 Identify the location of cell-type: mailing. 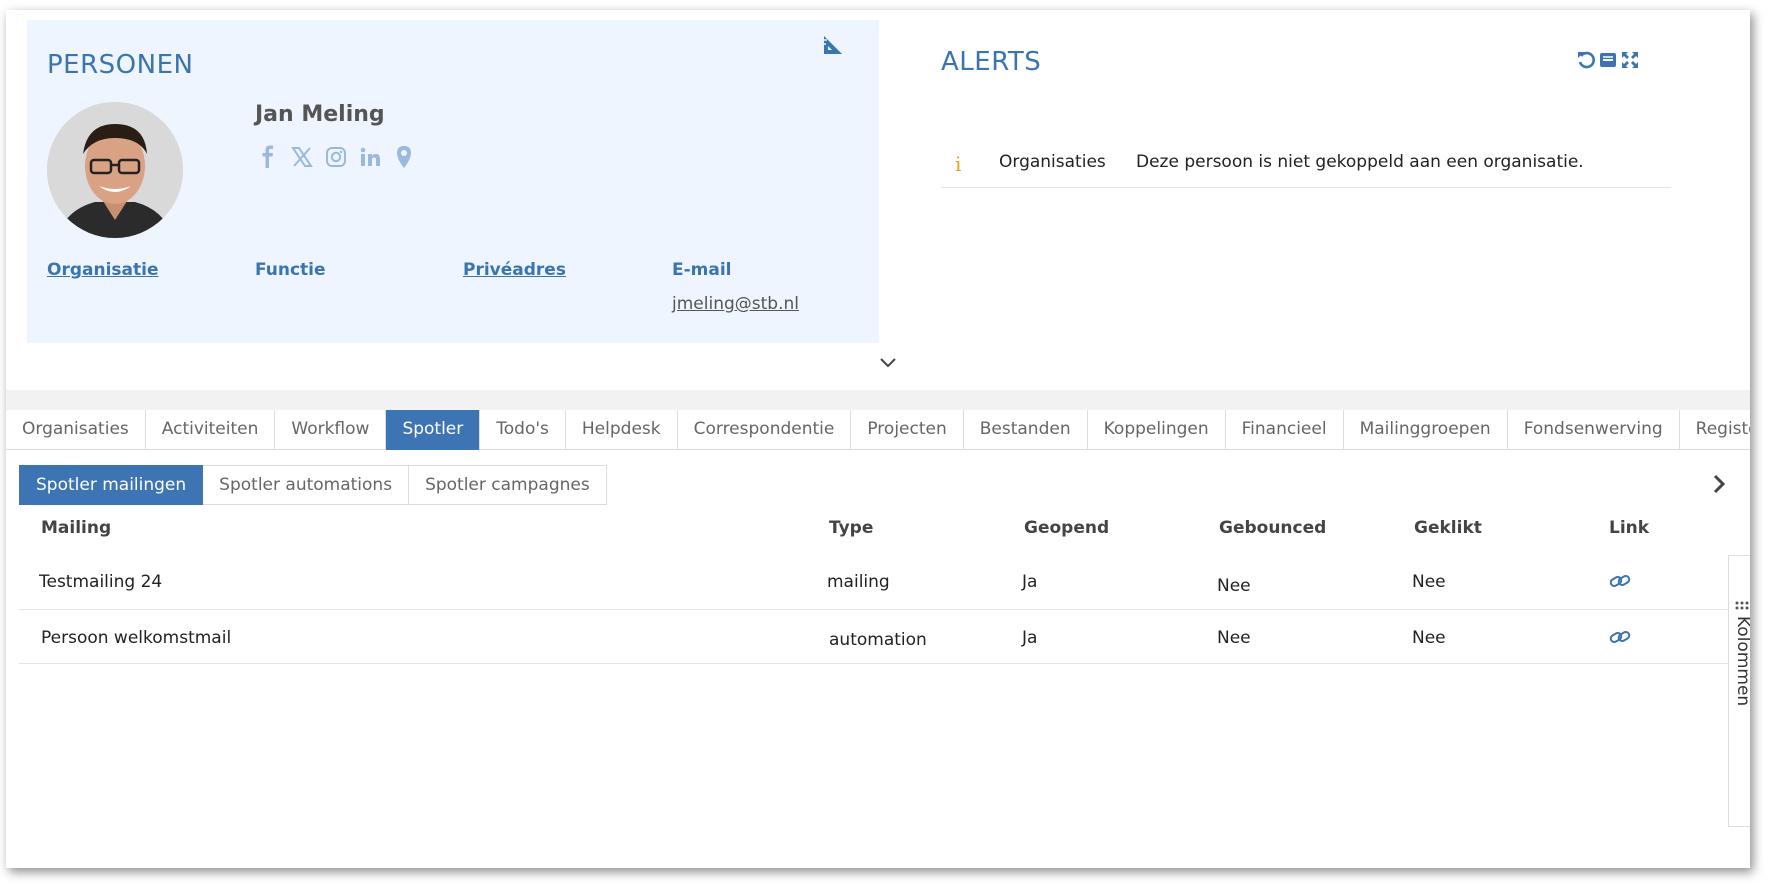
(858, 582).